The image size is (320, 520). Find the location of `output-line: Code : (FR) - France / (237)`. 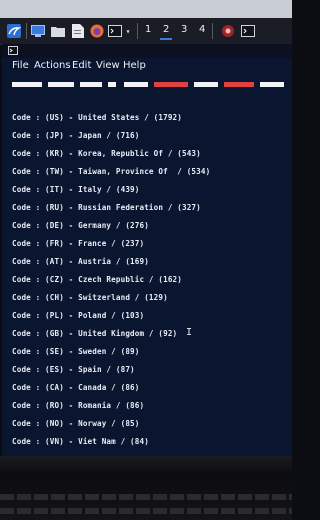

output-line: Code : (FR) - France / (237) is located at coordinates (78, 243).